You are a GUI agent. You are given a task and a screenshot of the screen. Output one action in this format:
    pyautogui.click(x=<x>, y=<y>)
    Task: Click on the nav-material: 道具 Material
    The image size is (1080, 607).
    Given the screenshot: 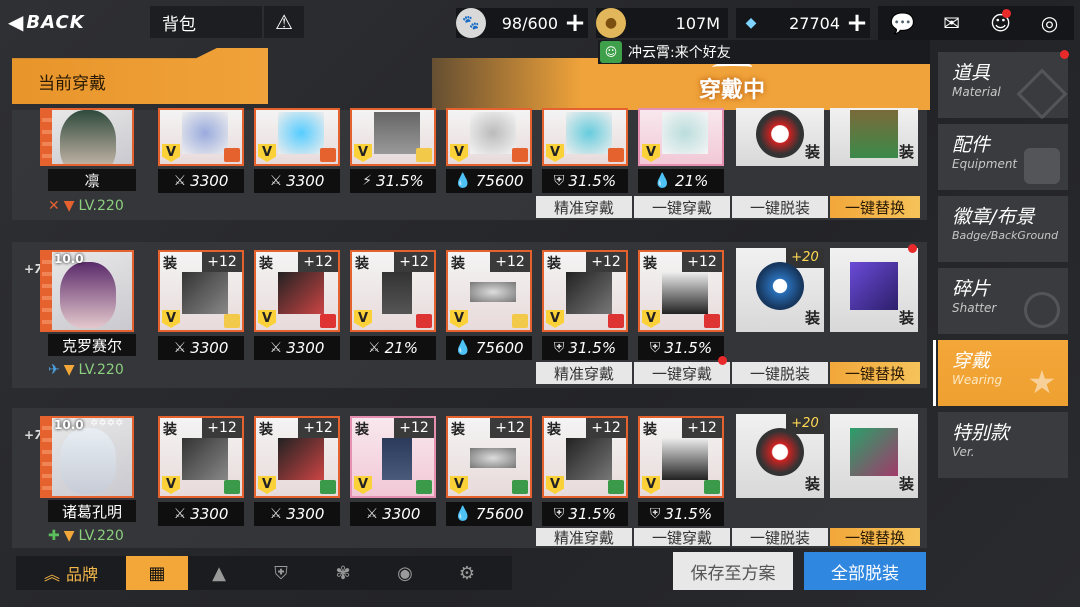 What is the action you would take?
    pyautogui.click(x=1003, y=86)
    